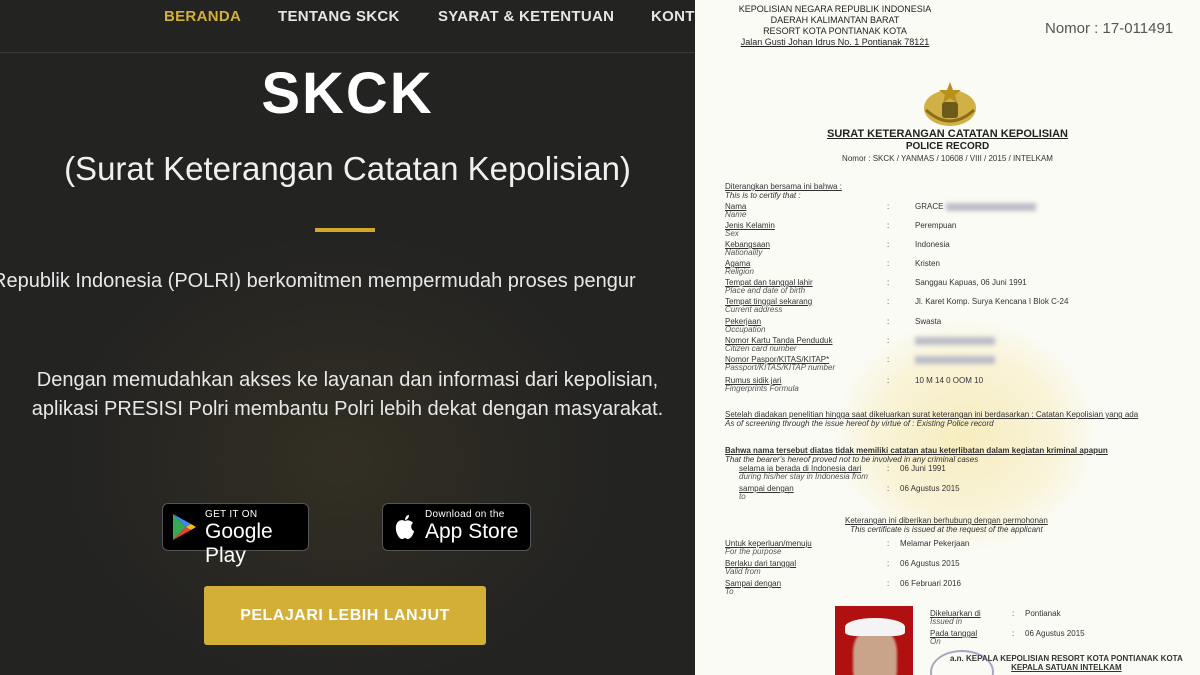 The image size is (1200, 675). I want to click on intro-en: This is to certify that :, so click(763, 195).